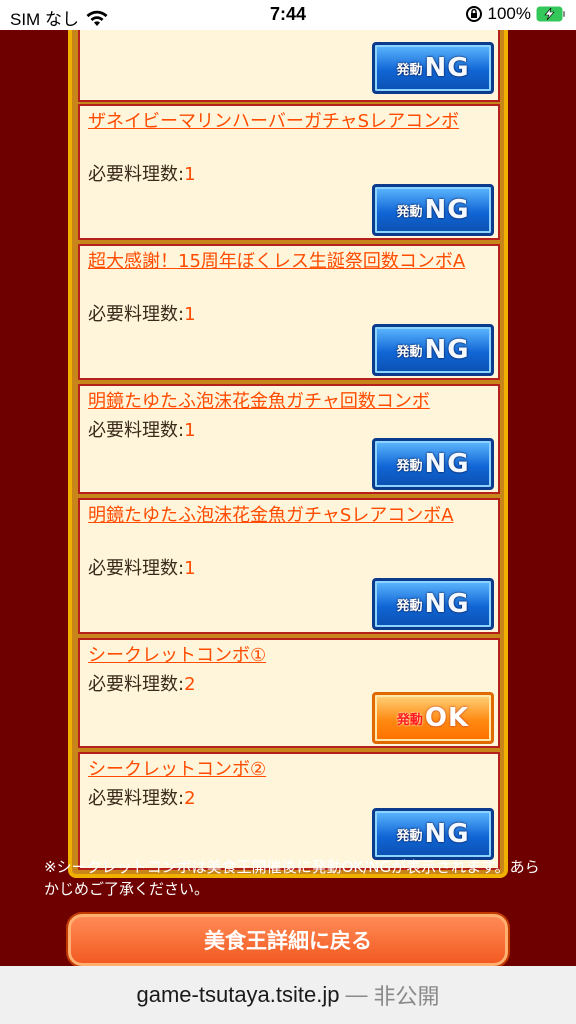 Image resolution: width=576 pixels, height=1024 pixels. I want to click on combo-card: 超大感謝！15周年ぼくレス生誕祭回数コンボA 必要料理数:1 発動 NG, so click(289, 312).